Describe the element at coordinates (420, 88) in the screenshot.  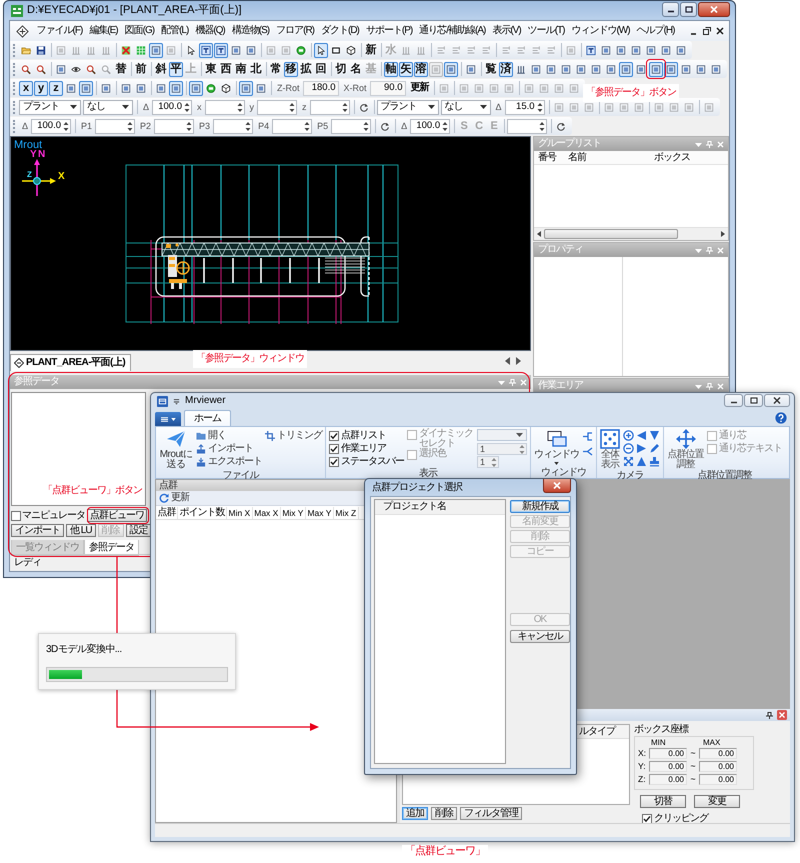
I see `update-button: 更新` at that location.